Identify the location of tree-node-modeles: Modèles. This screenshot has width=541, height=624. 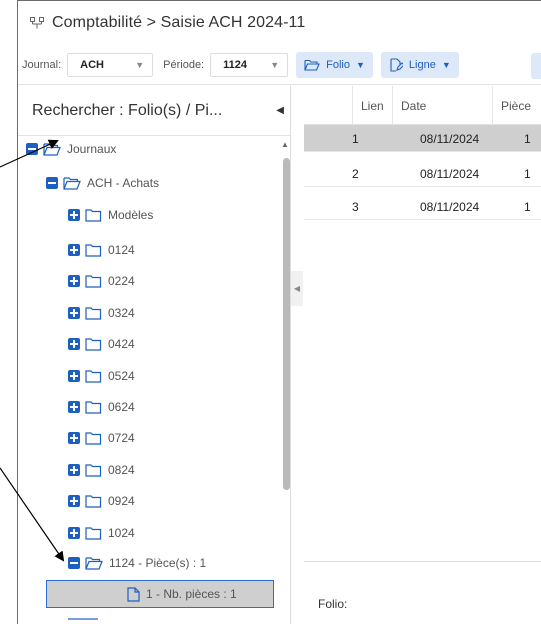
(110, 215).